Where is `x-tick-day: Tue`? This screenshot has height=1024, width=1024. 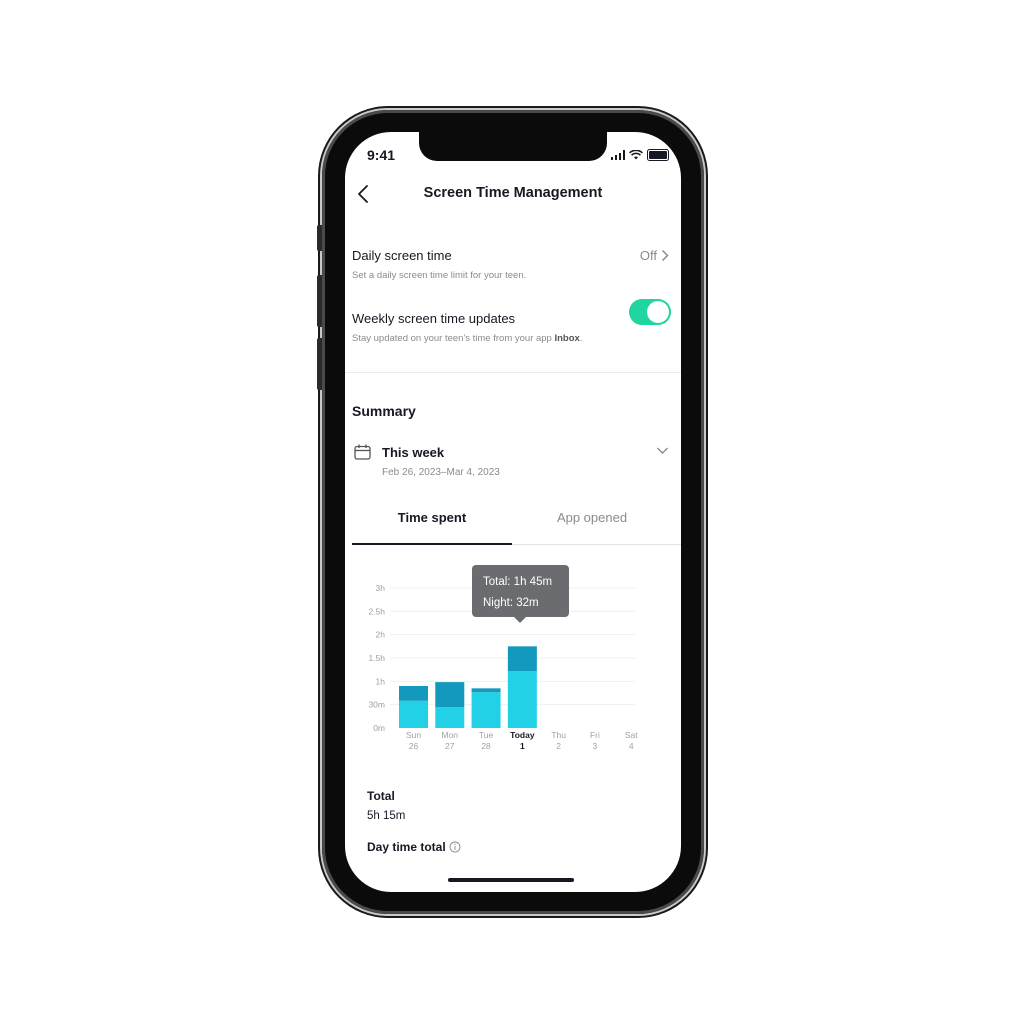 x-tick-day: Tue is located at coordinates (486, 735).